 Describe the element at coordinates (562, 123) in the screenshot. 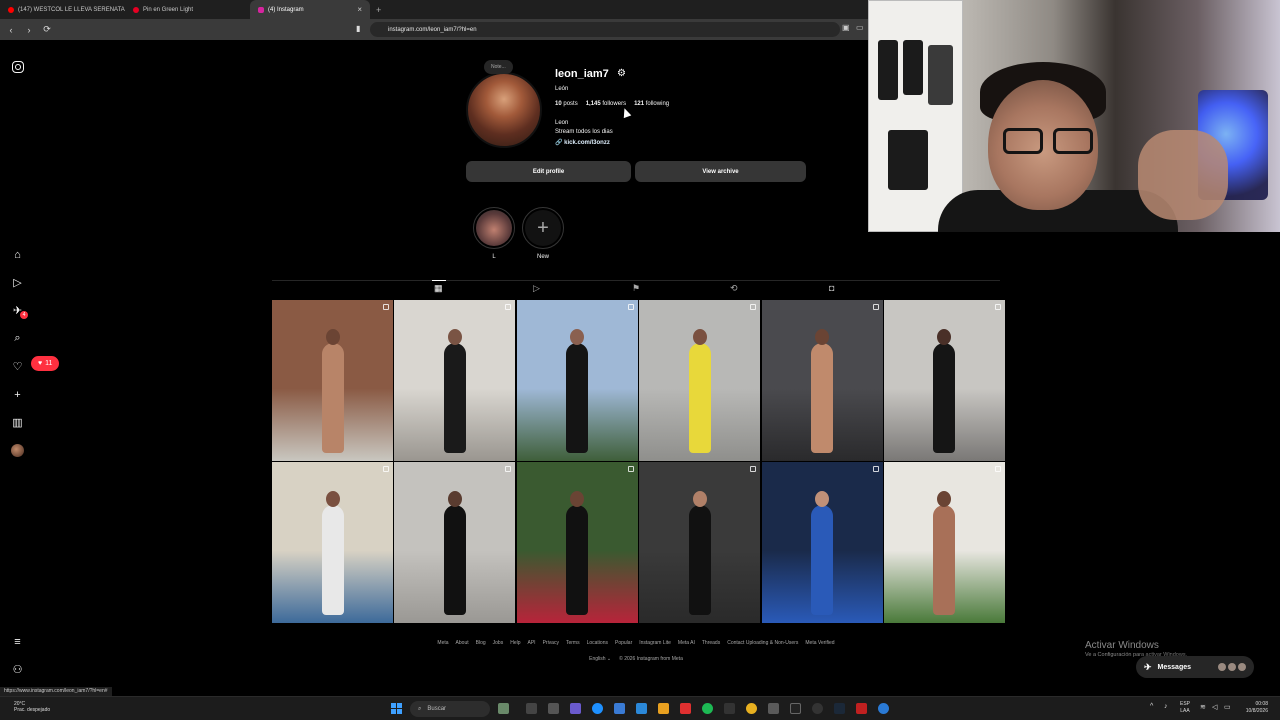

I see `bio-name: Leon` at that location.